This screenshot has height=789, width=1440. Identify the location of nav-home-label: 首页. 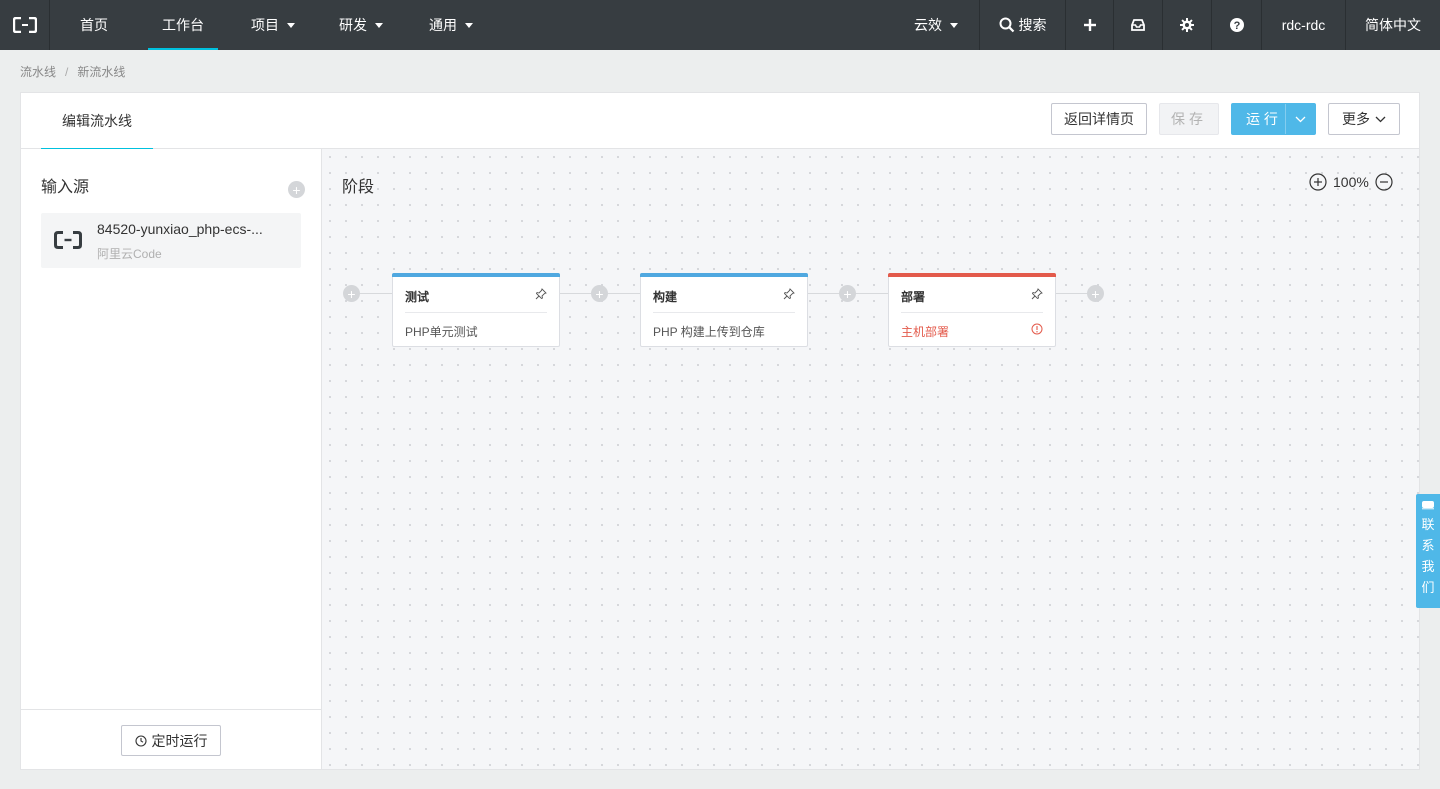
(94, 25).